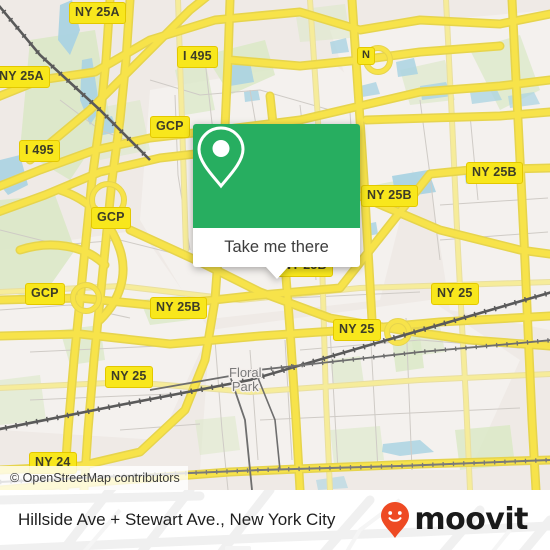  Describe the element at coordinates (471, 519) in the screenshot. I see `moovit-wordmark: moovit` at that location.